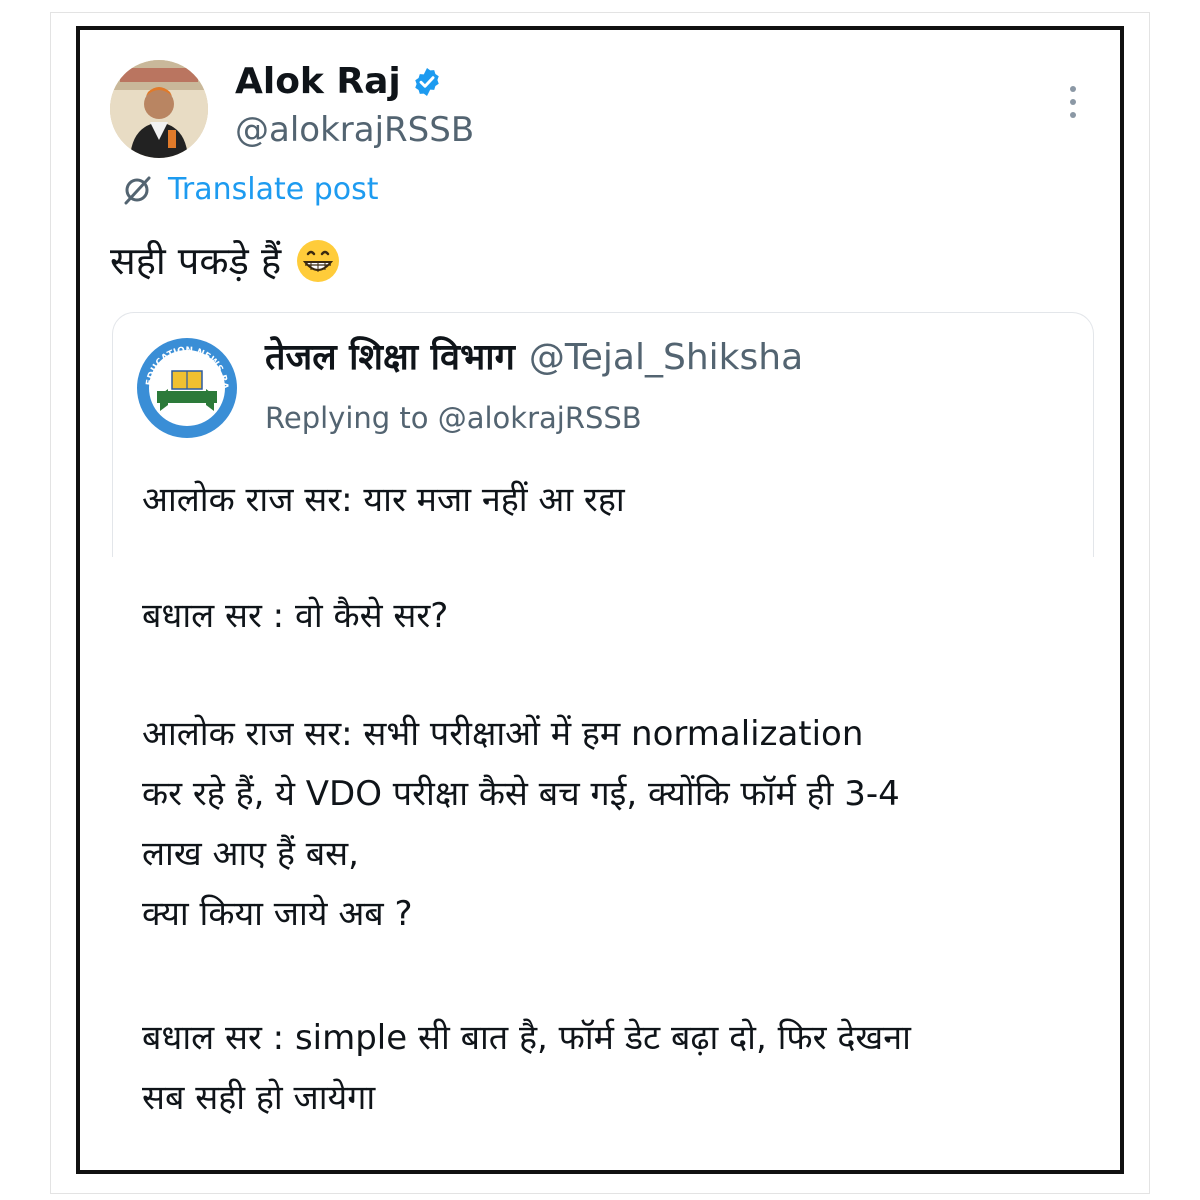 This screenshot has height=1200, width=1200. I want to click on translate-label: Translate post, so click(273, 190).